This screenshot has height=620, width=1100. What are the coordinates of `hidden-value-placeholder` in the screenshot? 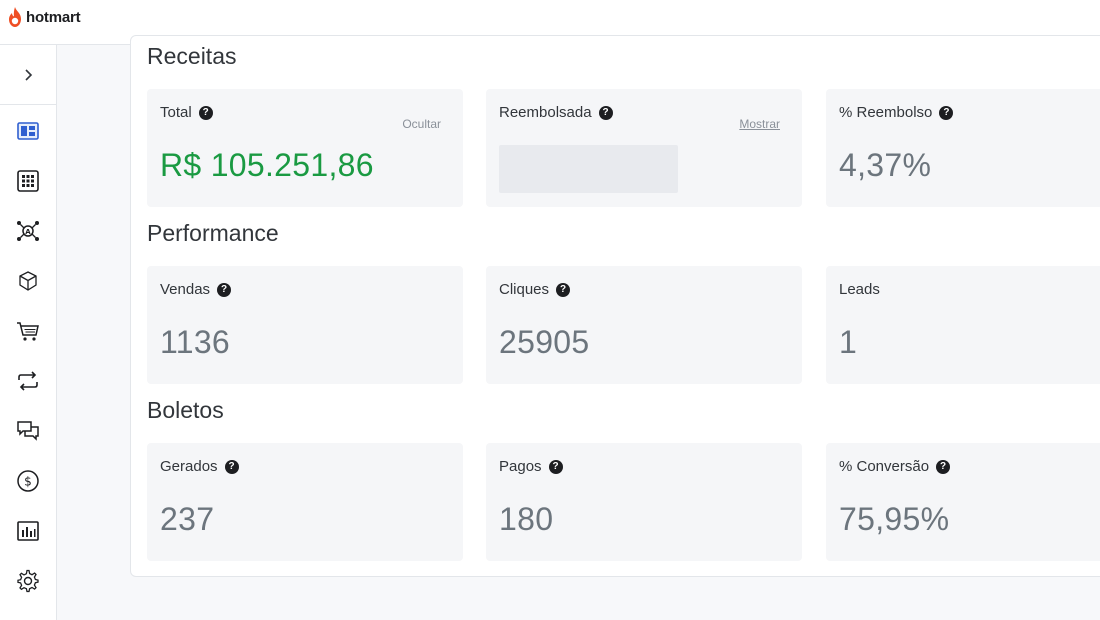 It's located at (588, 169).